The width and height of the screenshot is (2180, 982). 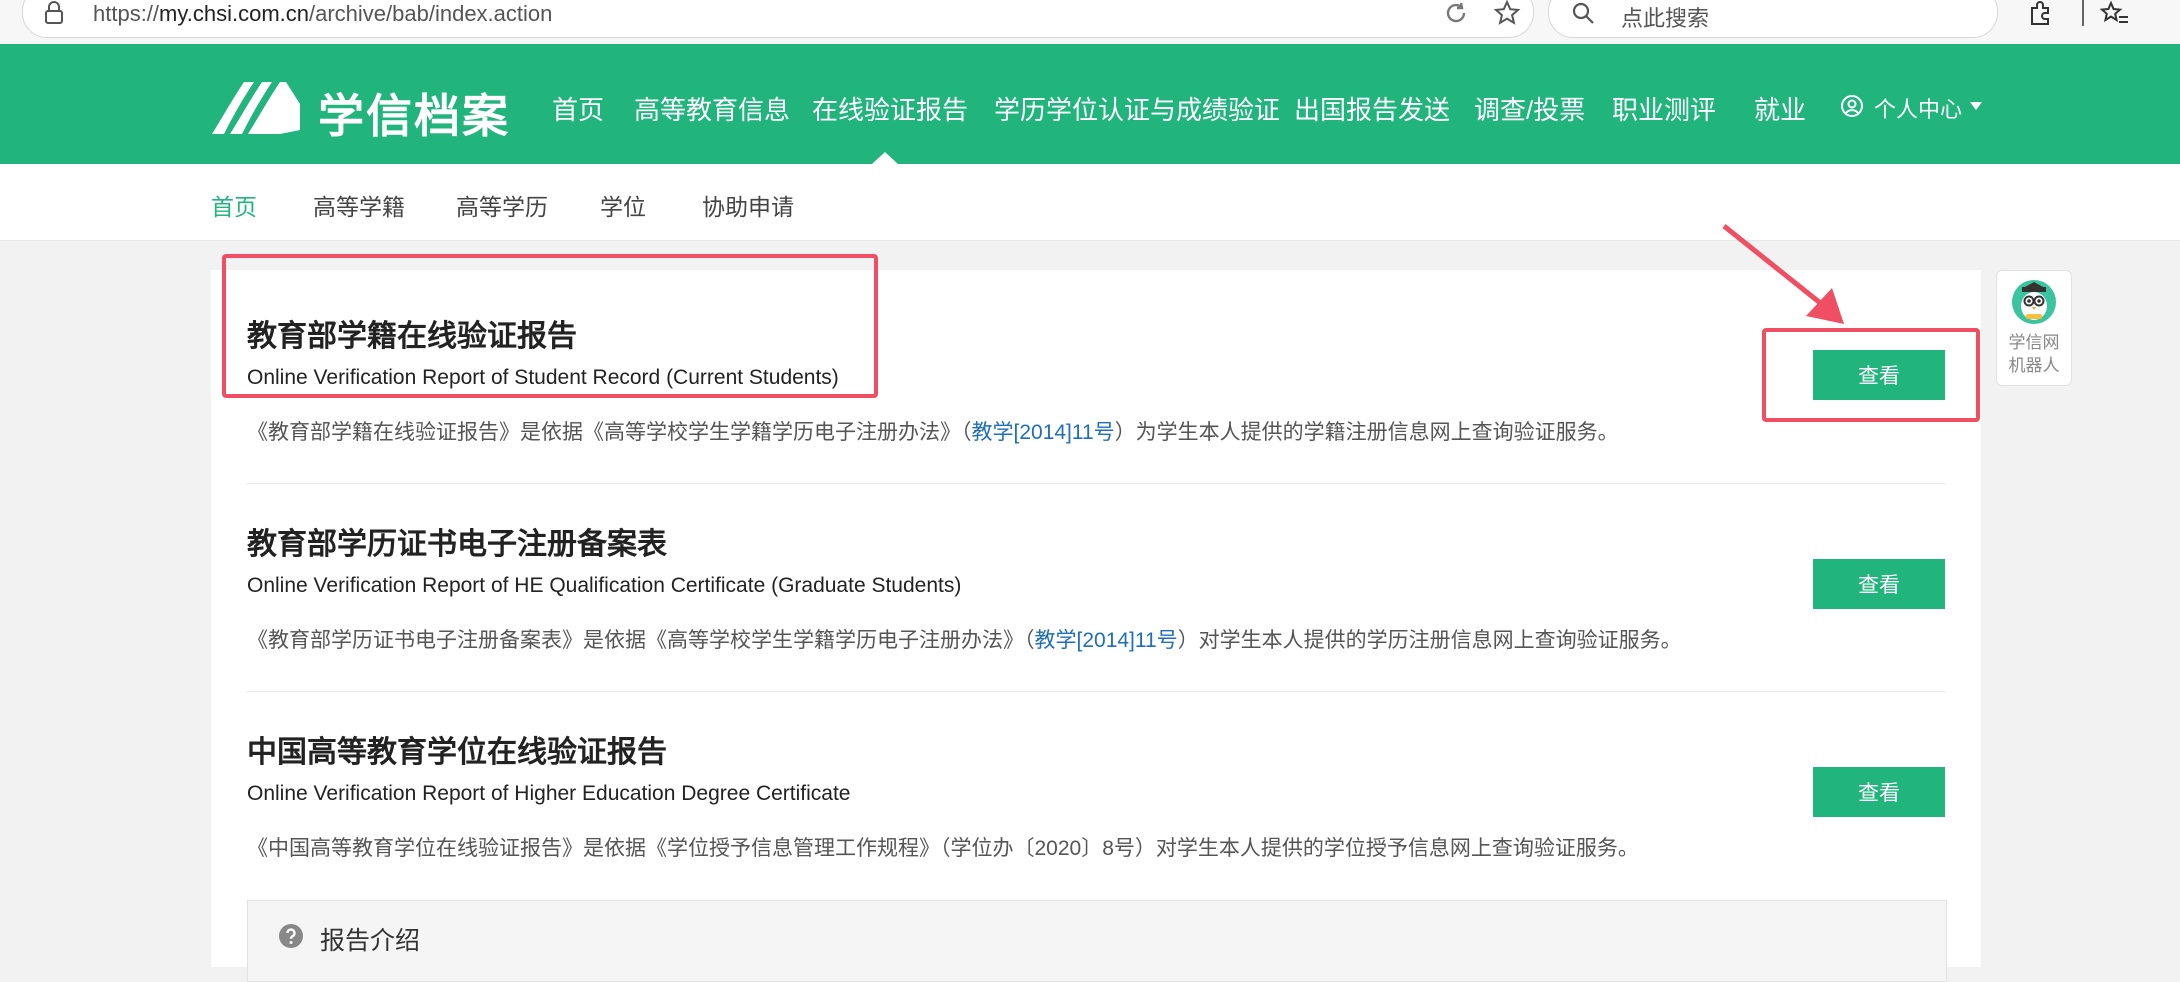 What do you see at coordinates (1976, 106) in the screenshot?
I see `chevron-down-icon` at bounding box center [1976, 106].